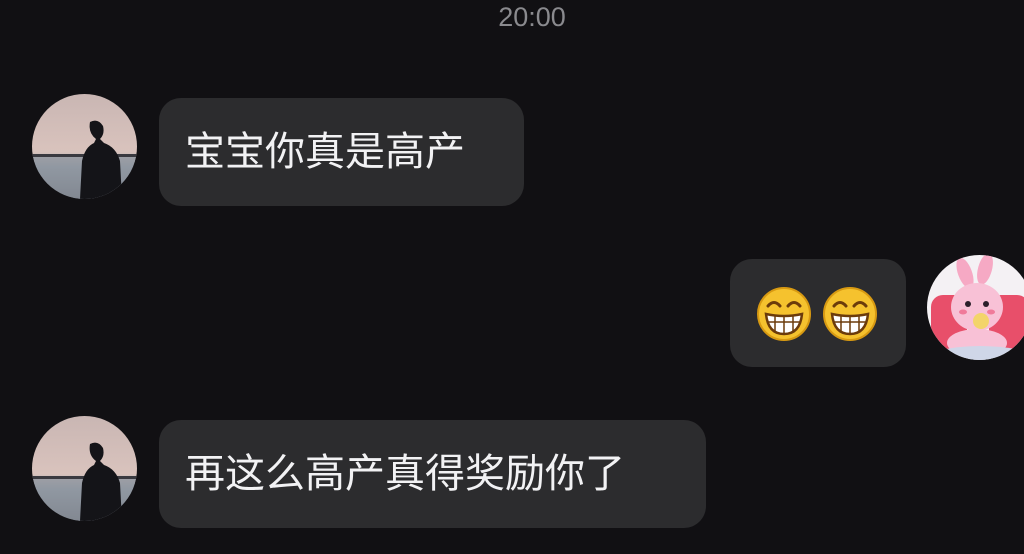 The width and height of the screenshot is (1024, 554). What do you see at coordinates (405, 474) in the screenshot?
I see `message-text: 再这么高产真得奖励你了` at bounding box center [405, 474].